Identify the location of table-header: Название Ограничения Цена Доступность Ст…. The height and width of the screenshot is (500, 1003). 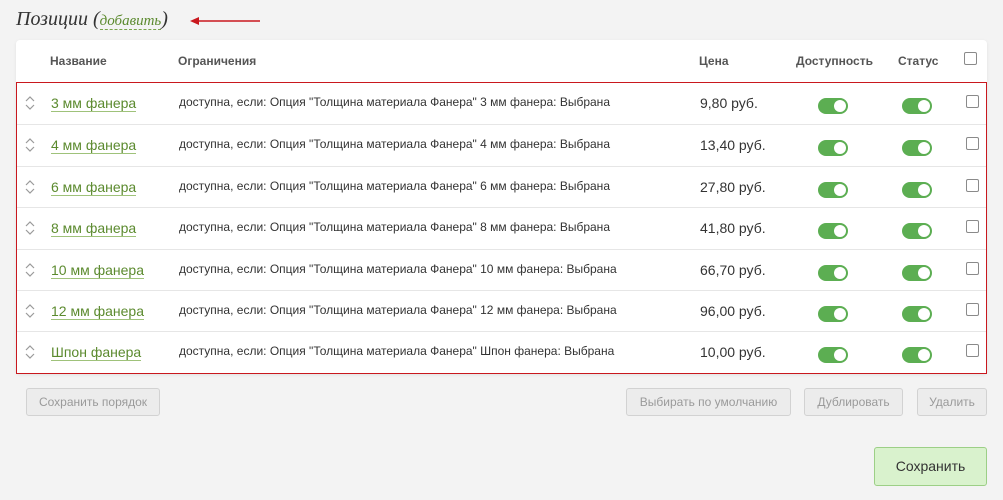
(501, 61).